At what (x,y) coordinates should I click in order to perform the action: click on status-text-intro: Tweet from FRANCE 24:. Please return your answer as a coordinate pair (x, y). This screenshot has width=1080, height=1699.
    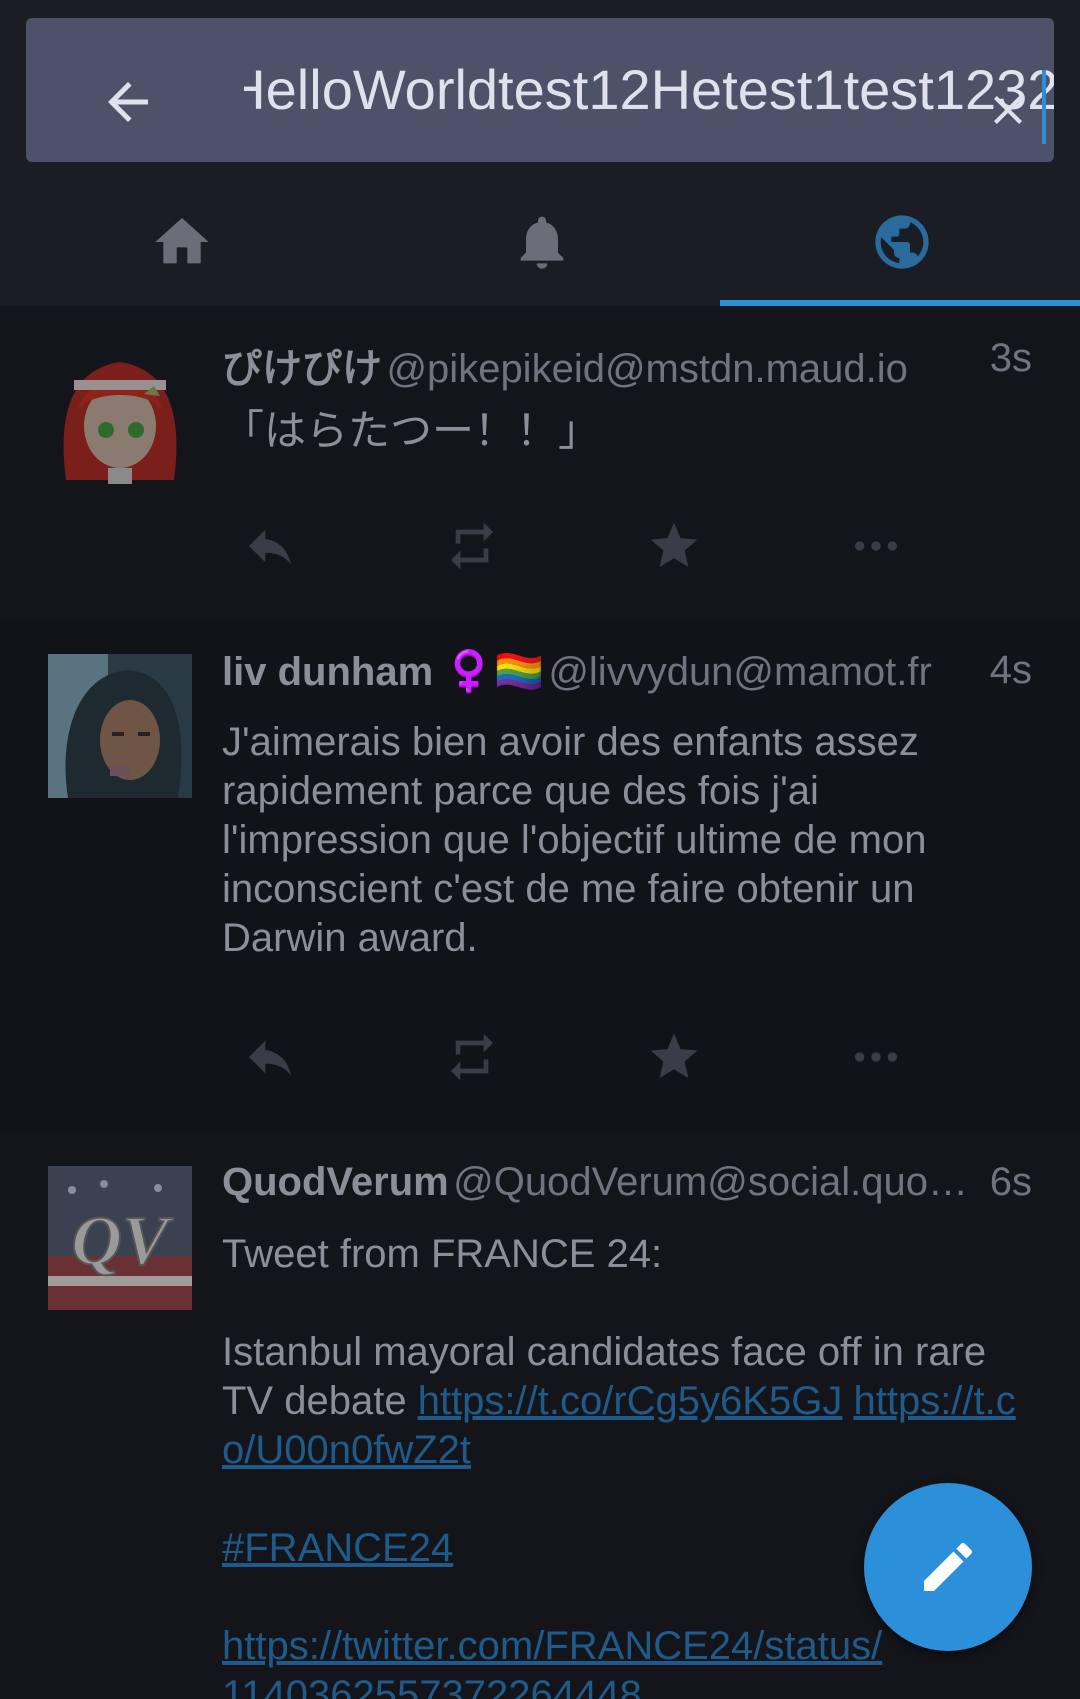
    Looking at the image, I should click on (442, 1254).